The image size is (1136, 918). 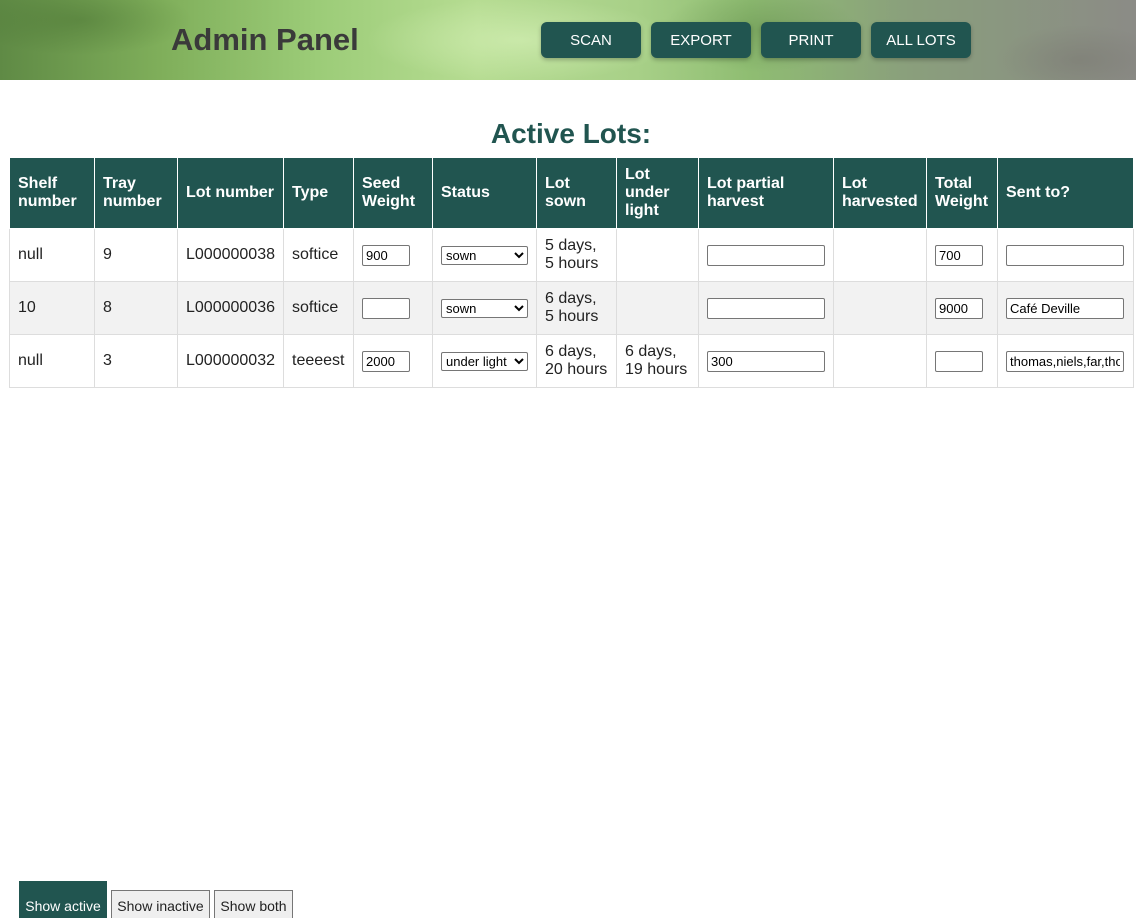 What do you see at coordinates (253, 904) in the screenshot?
I see `show-both-button: Show both` at bounding box center [253, 904].